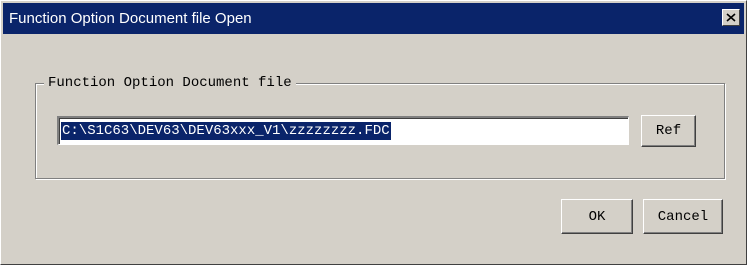  What do you see at coordinates (683, 216) in the screenshot?
I see `cancel-button: Cancel` at bounding box center [683, 216].